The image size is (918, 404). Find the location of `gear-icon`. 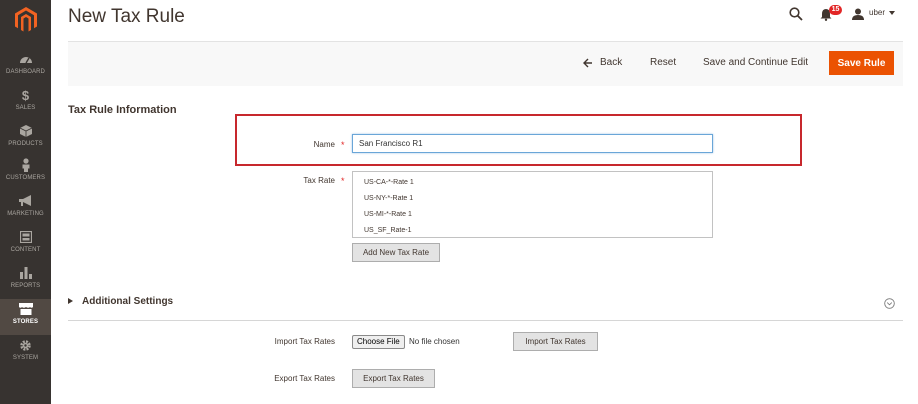

gear-icon is located at coordinates (26, 345).